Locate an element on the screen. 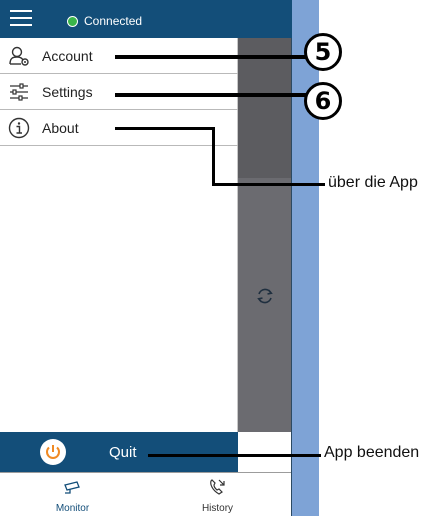  quit-button: Quit is located at coordinates (119, 452).